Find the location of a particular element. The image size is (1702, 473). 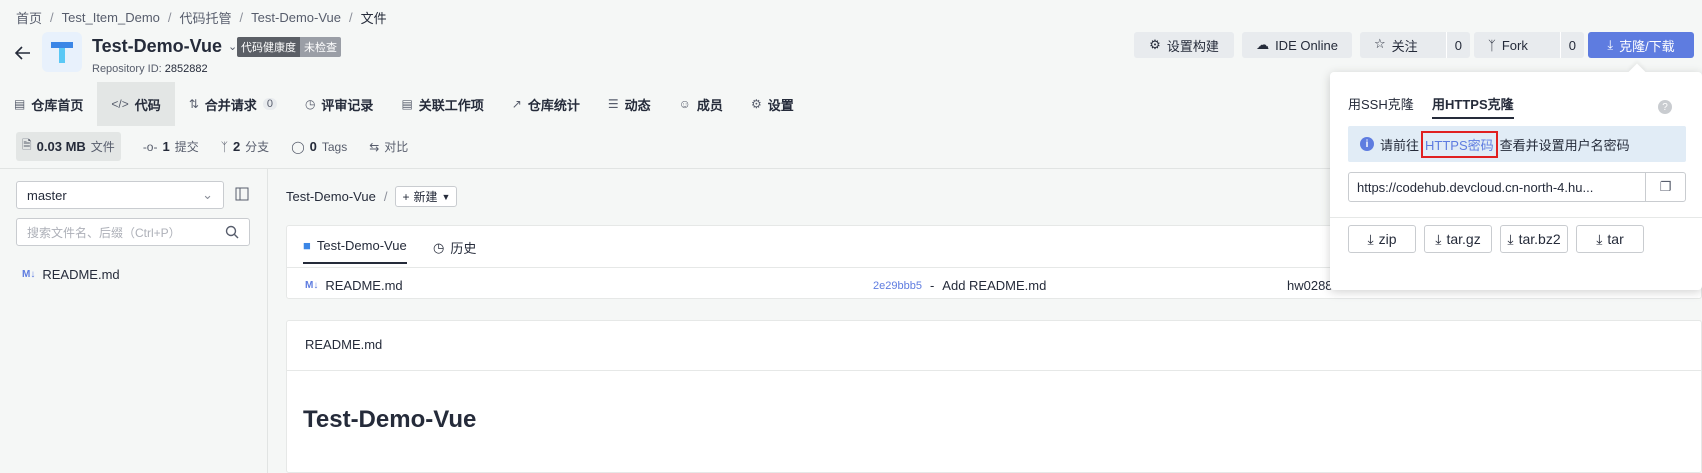

download-targz-button: ⤓ tar.gz is located at coordinates (1458, 239).